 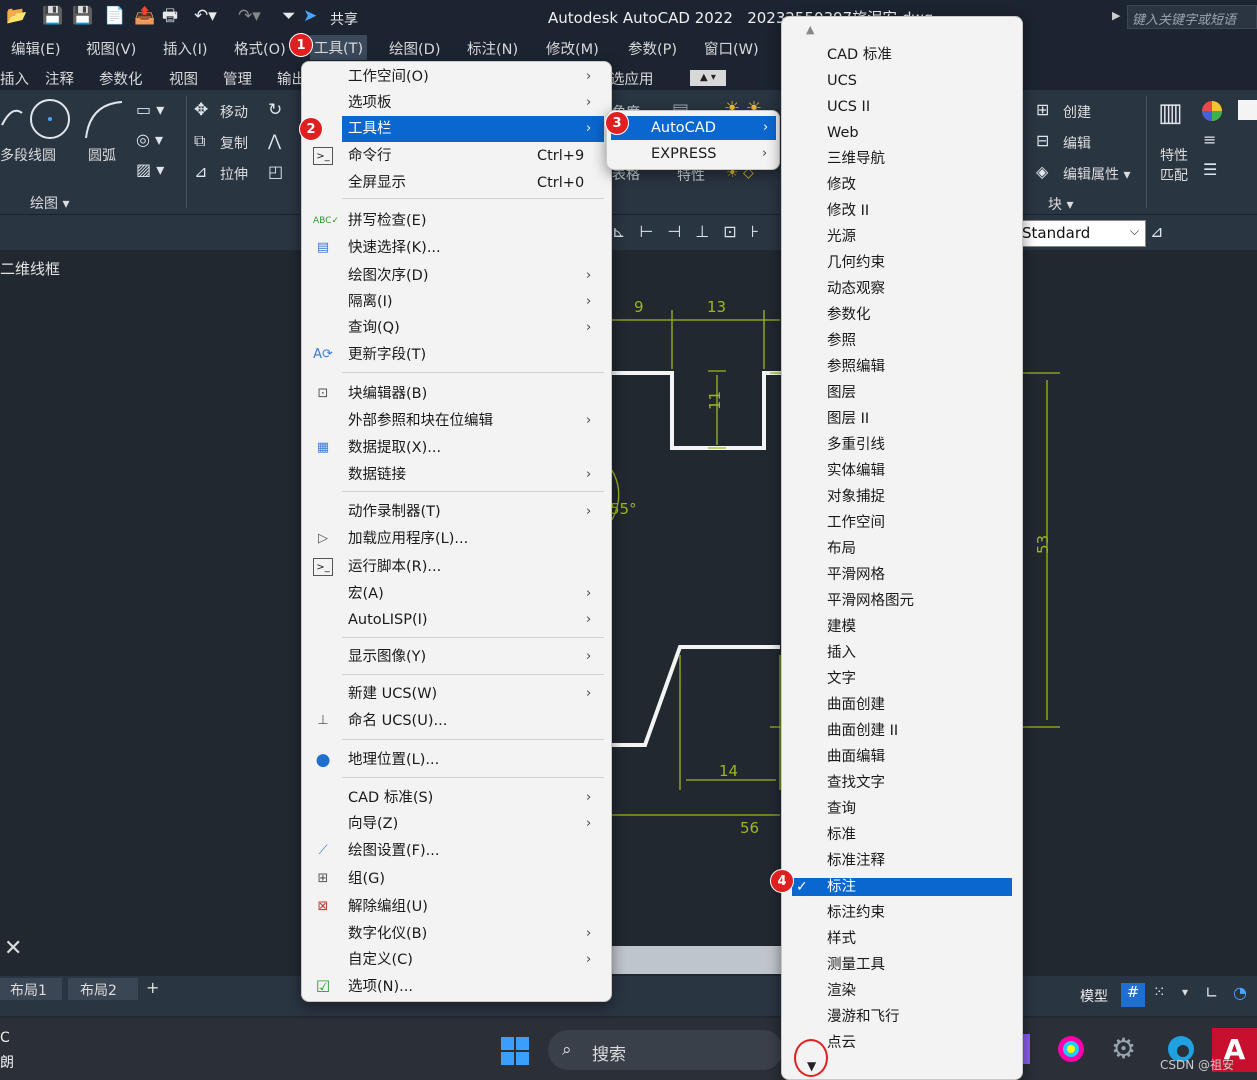 I want to click on menu-insert: 插入(I), so click(x=185, y=48).